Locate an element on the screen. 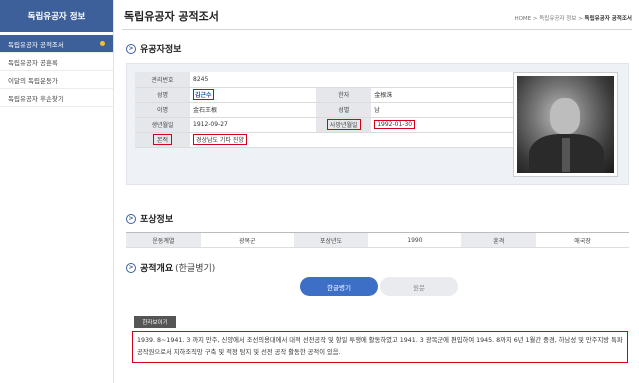  death-label: 사망년월일 is located at coordinates (343, 124).